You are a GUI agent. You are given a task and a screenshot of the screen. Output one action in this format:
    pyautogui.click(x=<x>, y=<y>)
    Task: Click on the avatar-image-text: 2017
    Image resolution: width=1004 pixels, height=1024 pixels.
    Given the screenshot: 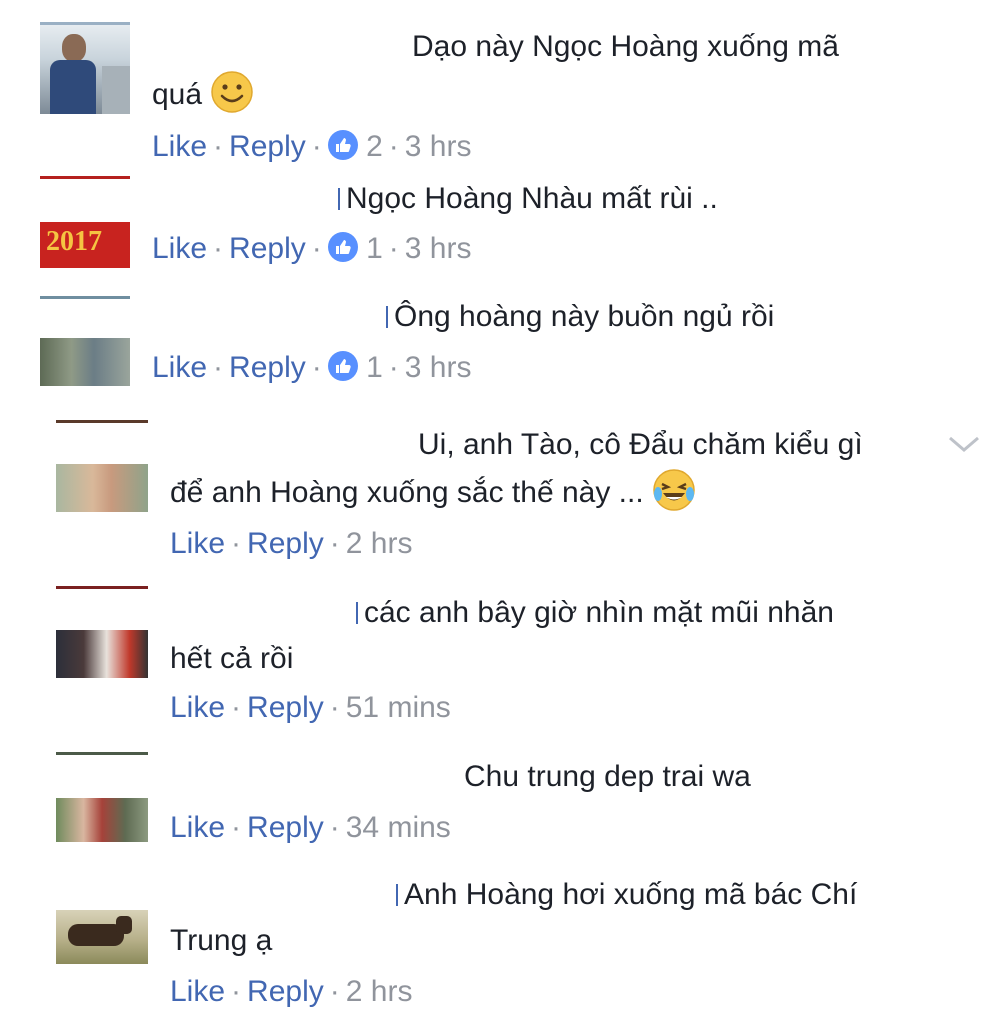 What is the action you would take?
    pyautogui.click(x=74, y=241)
    